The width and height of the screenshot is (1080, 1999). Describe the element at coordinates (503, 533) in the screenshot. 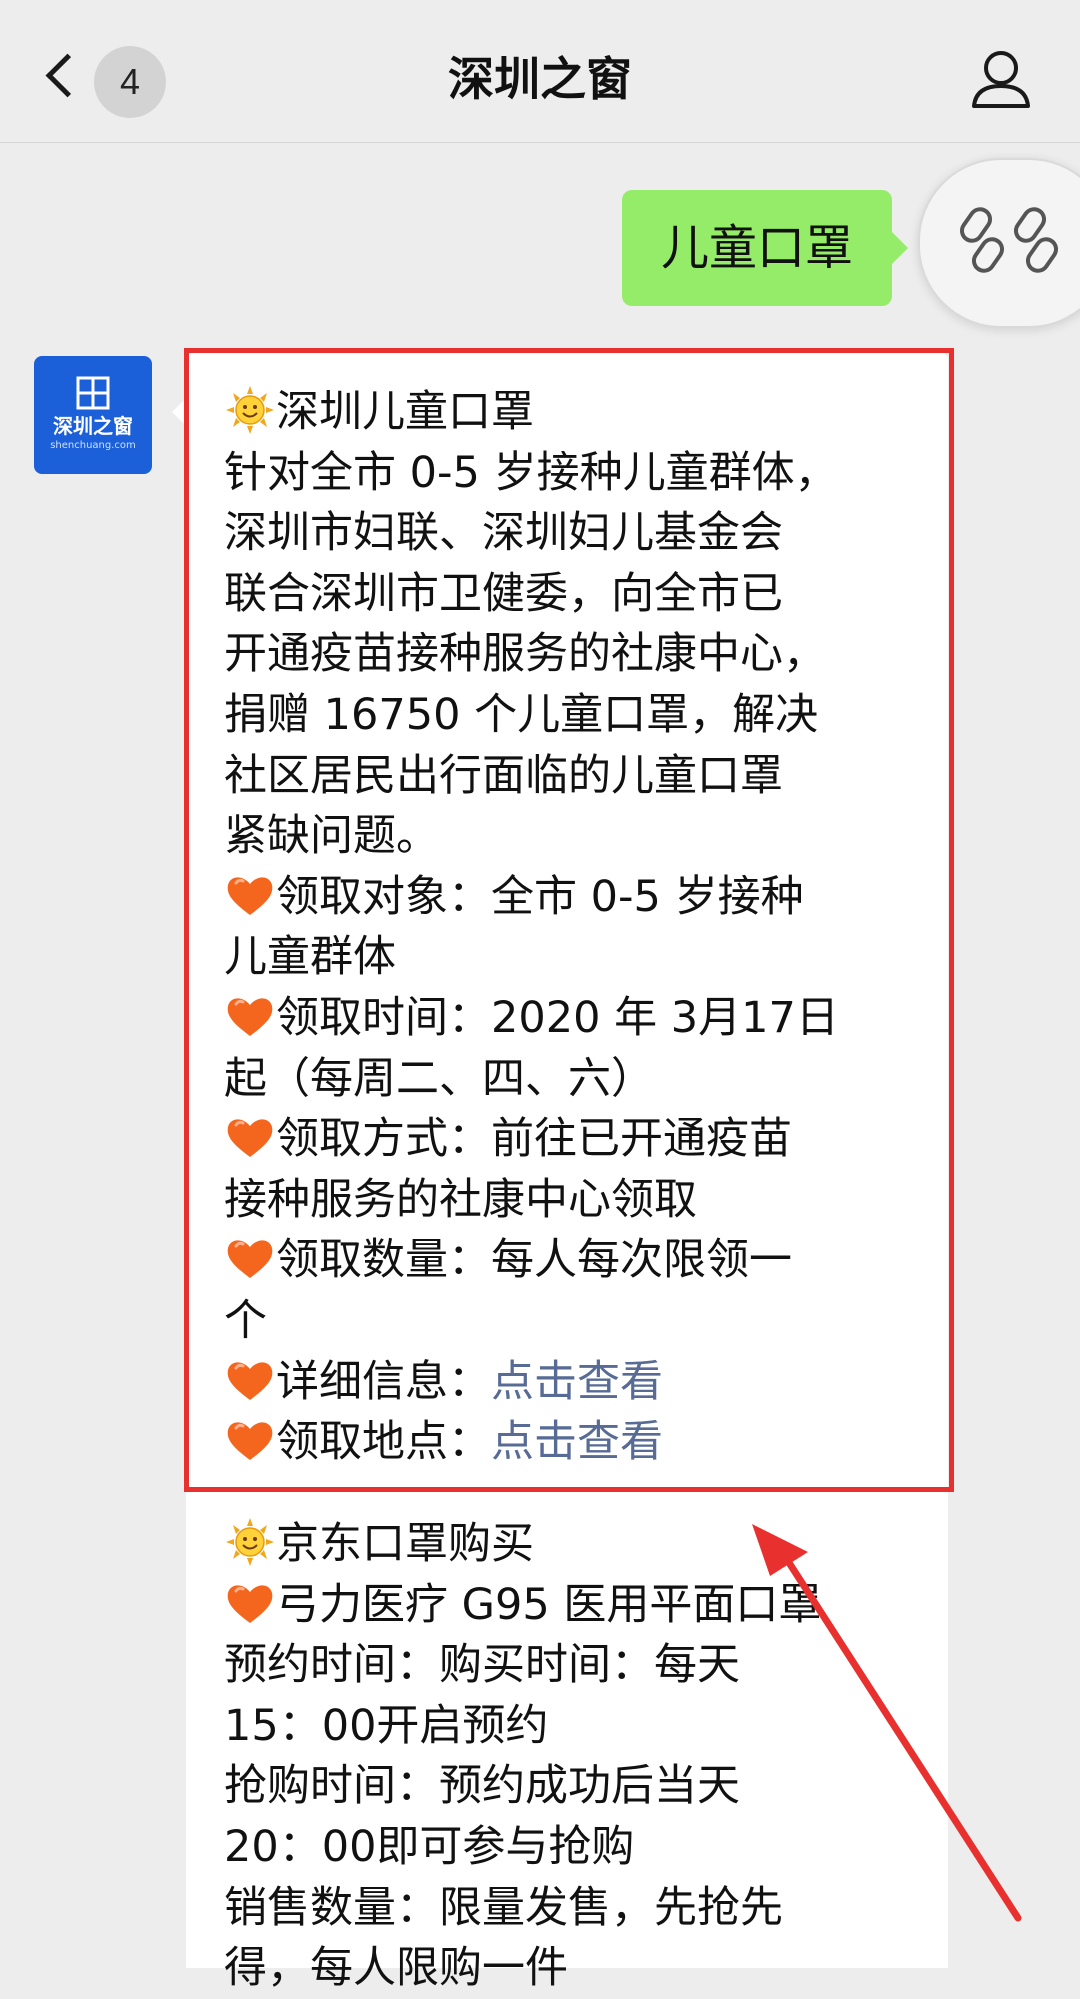

I see `intro-line: 深圳市妇联、深圳妇儿基金会` at that location.